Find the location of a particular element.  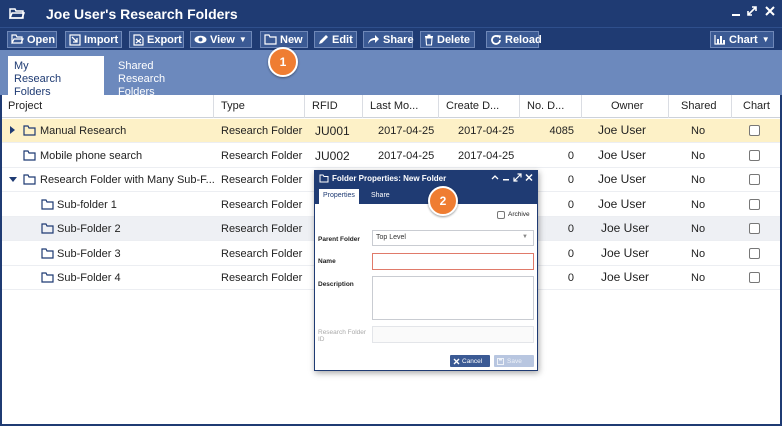

delete-button: Delete is located at coordinates (447, 39).